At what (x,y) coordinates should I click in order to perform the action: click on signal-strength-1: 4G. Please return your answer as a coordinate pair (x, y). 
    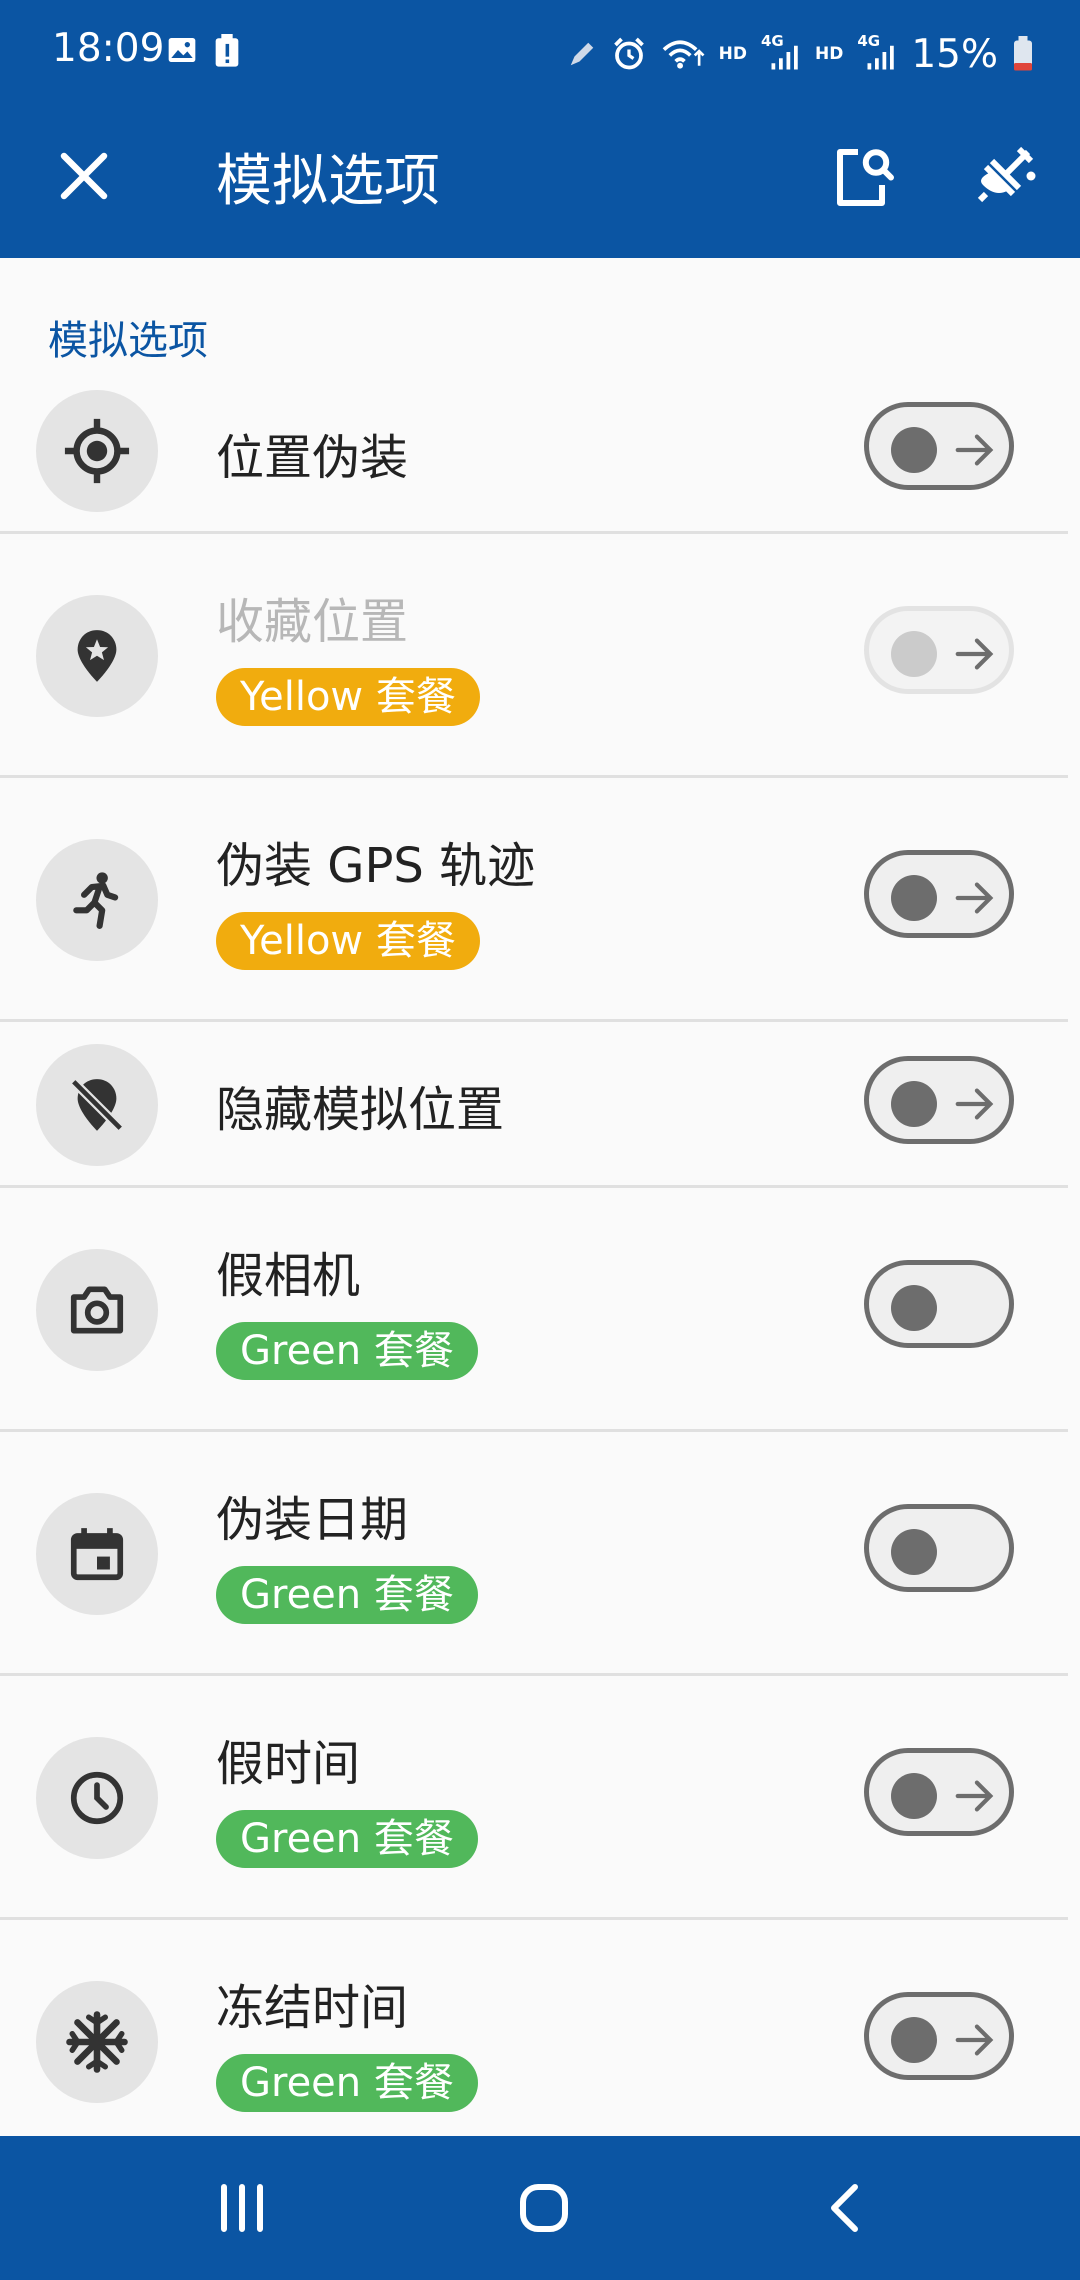
    Looking at the image, I should click on (781, 53).